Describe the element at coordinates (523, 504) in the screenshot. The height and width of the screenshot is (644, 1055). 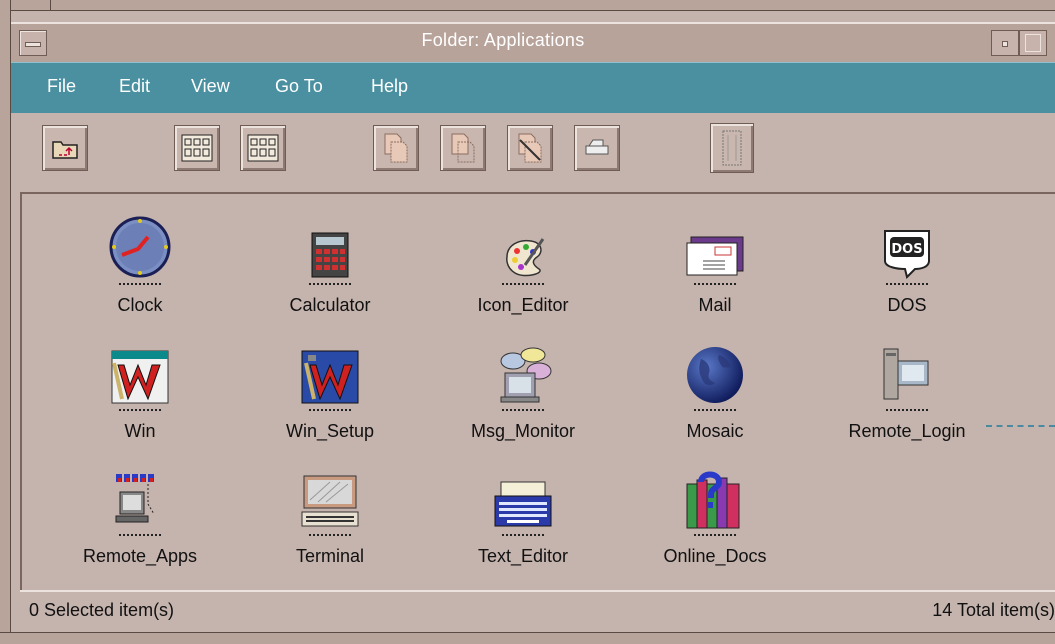
I see `typewriter-icon` at that location.